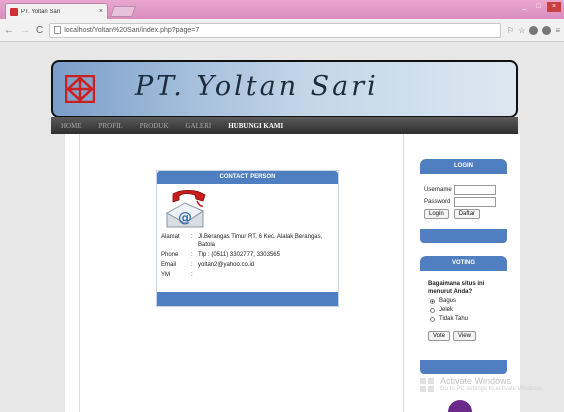 Image resolution: width=564 pixels, height=412 pixels. What do you see at coordinates (438, 190) in the screenshot?
I see `username-label: Username` at bounding box center [438, 190].